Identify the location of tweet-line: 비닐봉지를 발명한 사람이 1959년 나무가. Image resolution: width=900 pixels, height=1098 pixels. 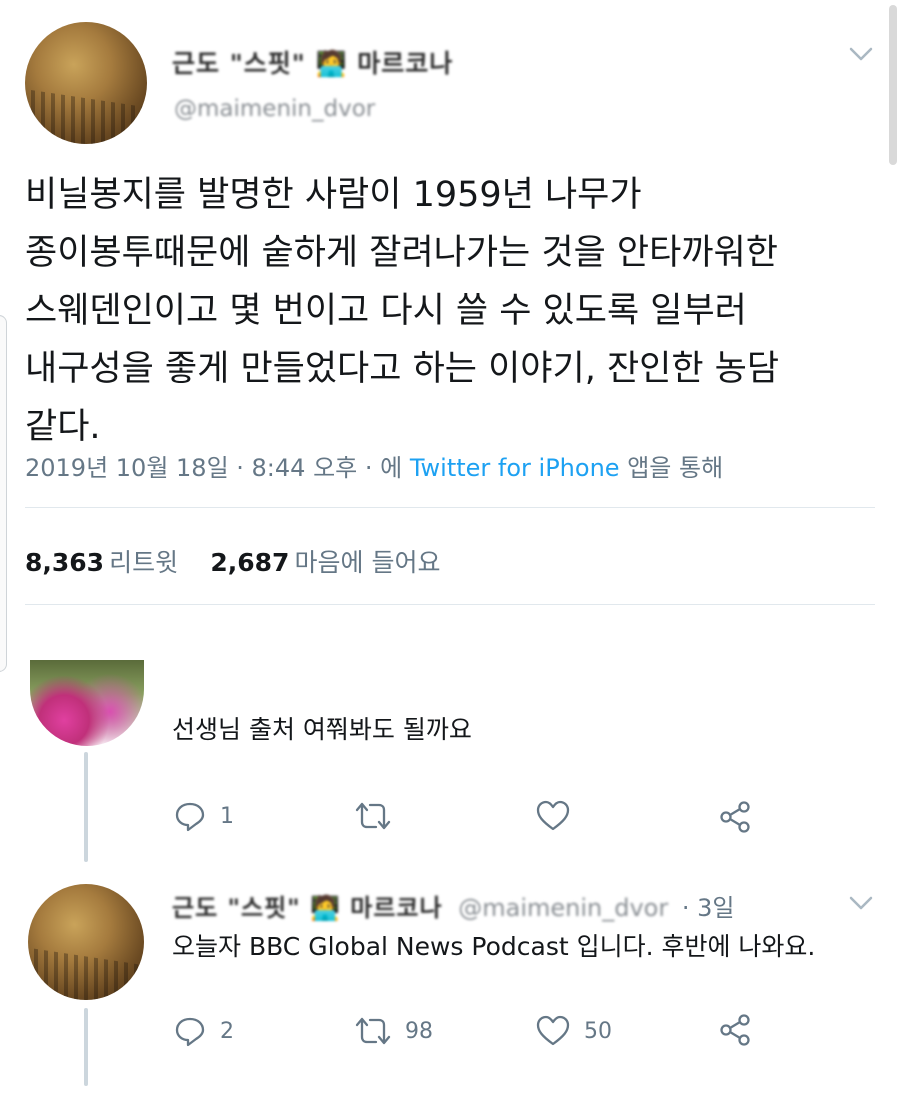
(333, 195).